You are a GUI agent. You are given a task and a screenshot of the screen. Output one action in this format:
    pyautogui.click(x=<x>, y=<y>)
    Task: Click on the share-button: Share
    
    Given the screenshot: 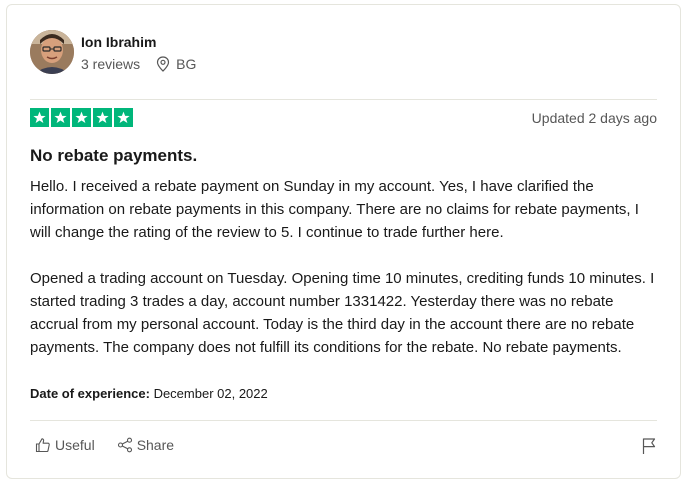 What is the action you would take?
    pyautogui.click(x=145, y=445)
    